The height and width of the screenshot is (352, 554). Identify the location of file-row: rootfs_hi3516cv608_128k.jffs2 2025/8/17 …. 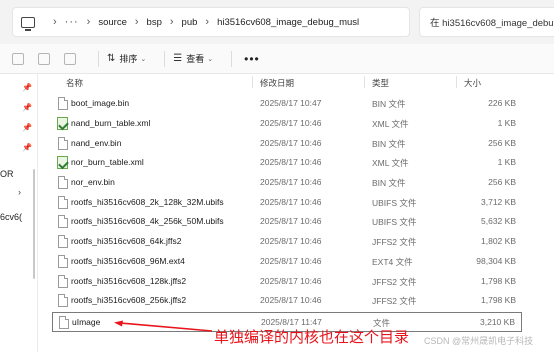
(287, 282).